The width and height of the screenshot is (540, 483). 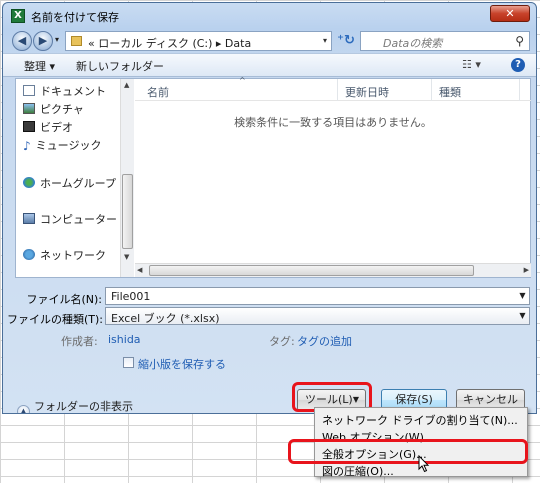 I want to click on author-value: ishida, so click(x=124, y=339).